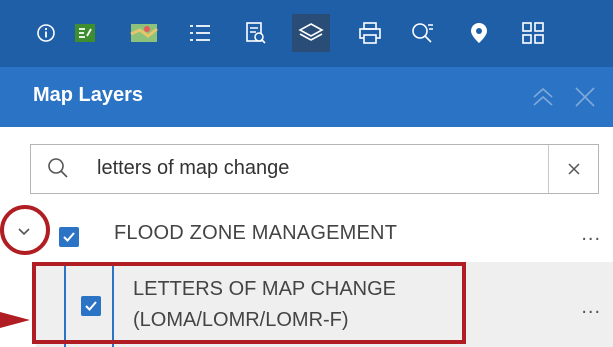  Describe the element at coordinates (88, 95) in the screenshot. I see `panel-title: Map Layers` at that location.